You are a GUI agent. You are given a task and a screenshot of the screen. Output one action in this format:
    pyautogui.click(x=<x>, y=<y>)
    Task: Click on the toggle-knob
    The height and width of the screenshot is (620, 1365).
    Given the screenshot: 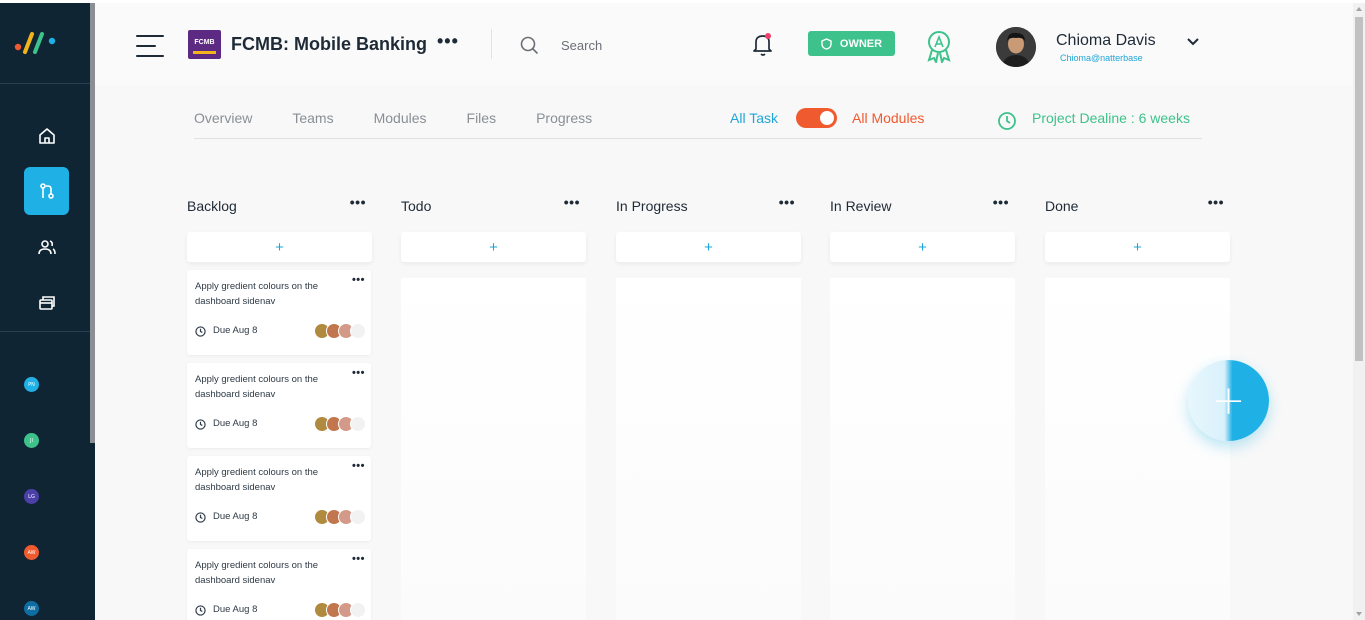 What is the action you would take?
    pyautogui.click(x=827, y=118)
    